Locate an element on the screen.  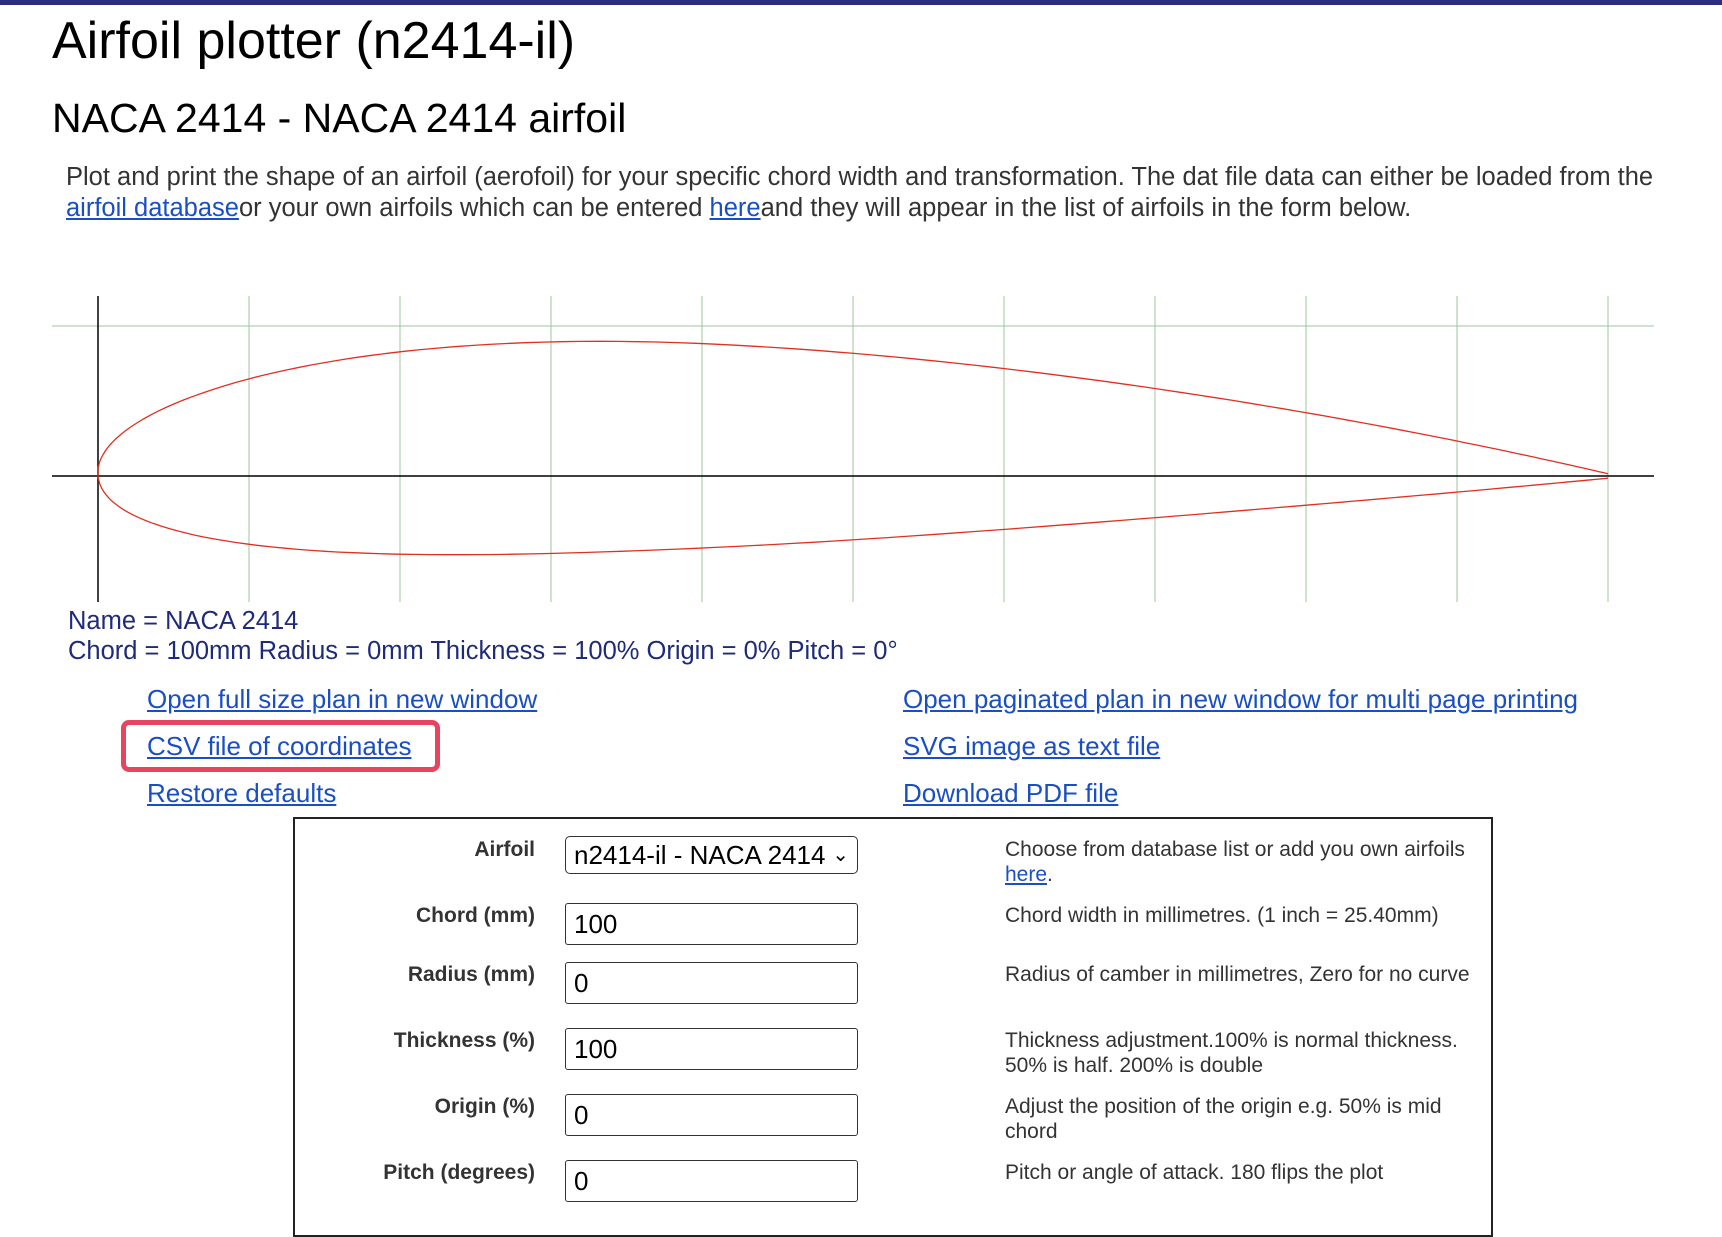
airfoil-name-text: Name = NACA 2414 is located at coordinates (183, 621).